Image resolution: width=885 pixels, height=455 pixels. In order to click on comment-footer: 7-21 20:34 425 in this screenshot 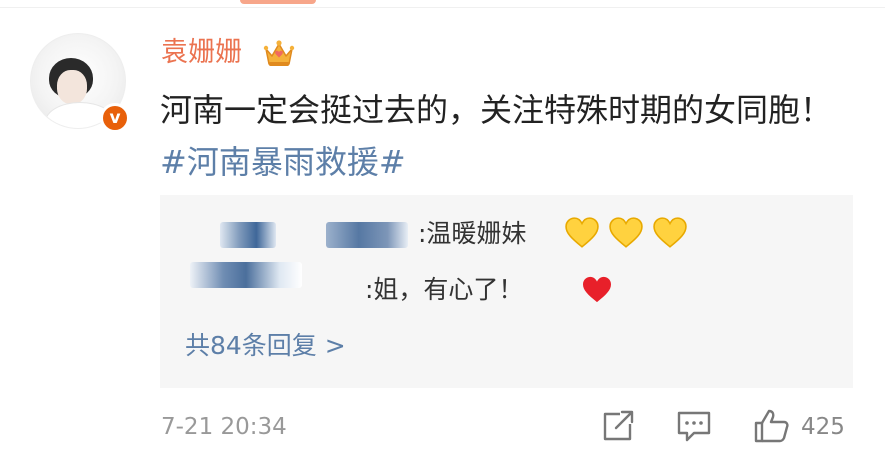, I will do `click(442, 427)`.